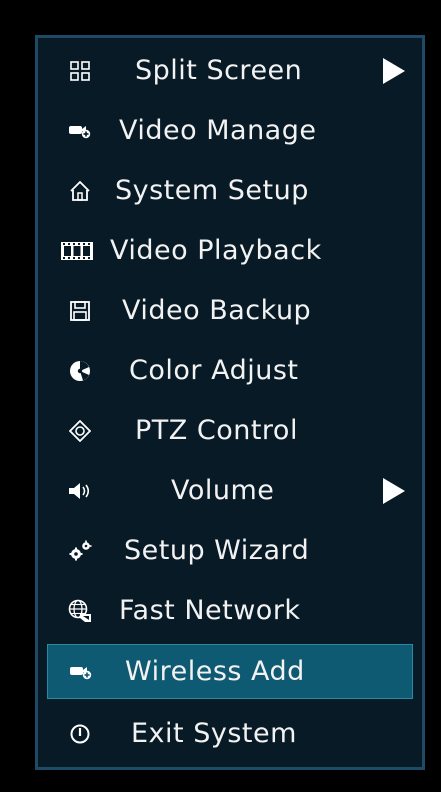 The width and height of the screenshot is (441, 792). I want to click on menu-item-fast-network: Fast Network, so click(230, 610).